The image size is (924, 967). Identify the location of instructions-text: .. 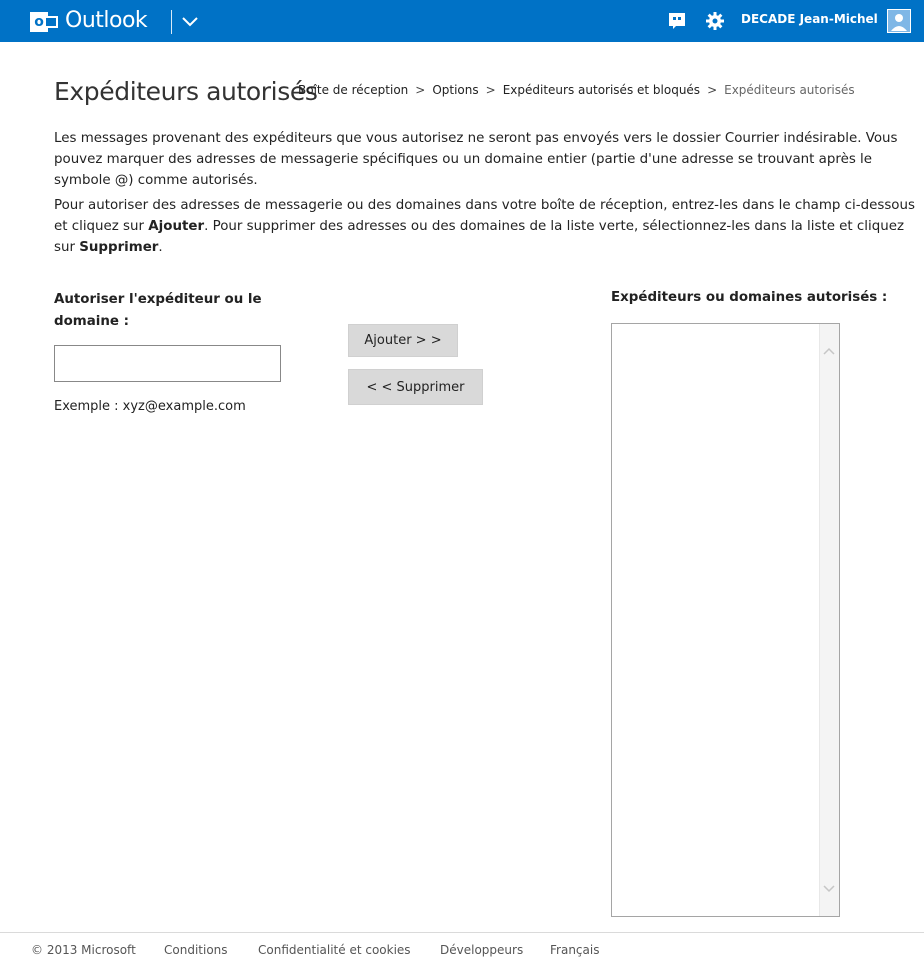
(160, 247).